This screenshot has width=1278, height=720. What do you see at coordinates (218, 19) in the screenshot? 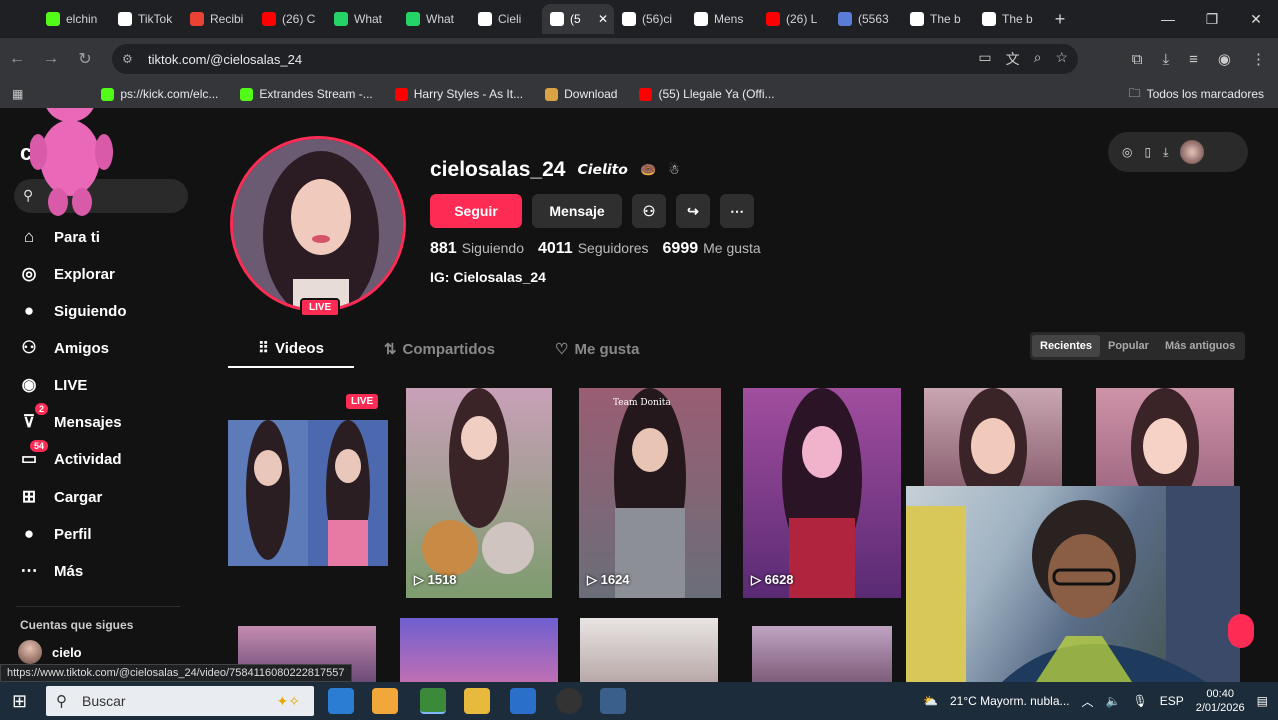
I see `browser-tab: Recibi` at bounding box center [218, 19].